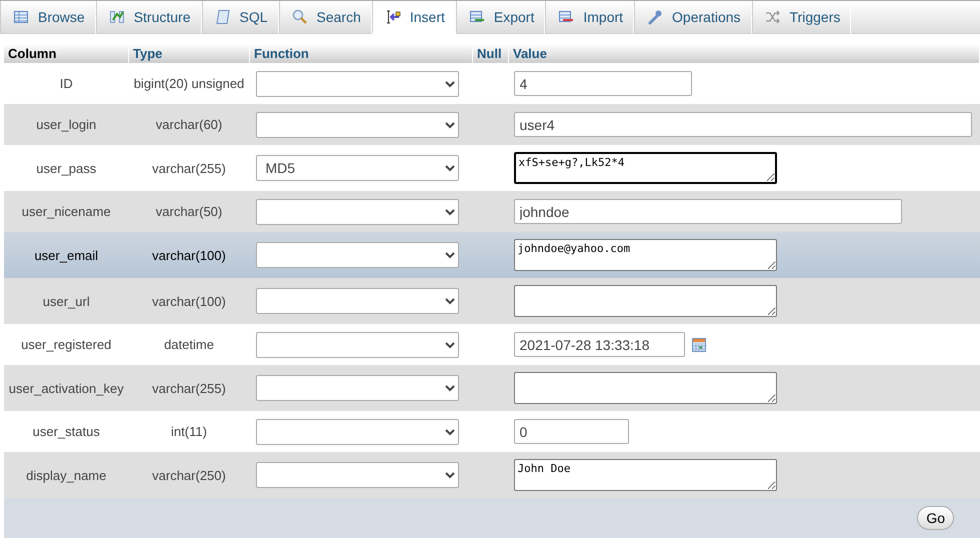  Describe the element at coordinates (645, 168) in the screenshot. I see `value-textarea: xfS+se+g?,Lk52*4` at that location.